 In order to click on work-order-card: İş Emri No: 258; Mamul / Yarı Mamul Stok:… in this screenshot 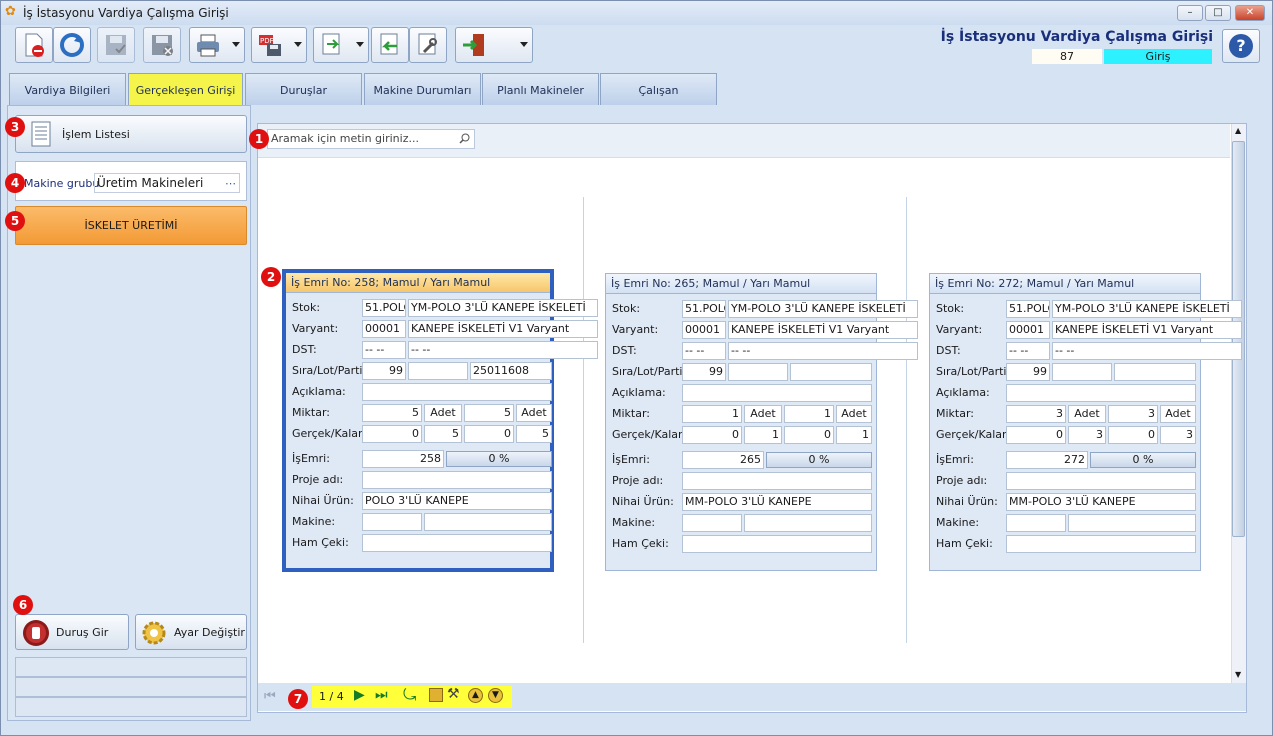, I will do `click(440, 420)`.